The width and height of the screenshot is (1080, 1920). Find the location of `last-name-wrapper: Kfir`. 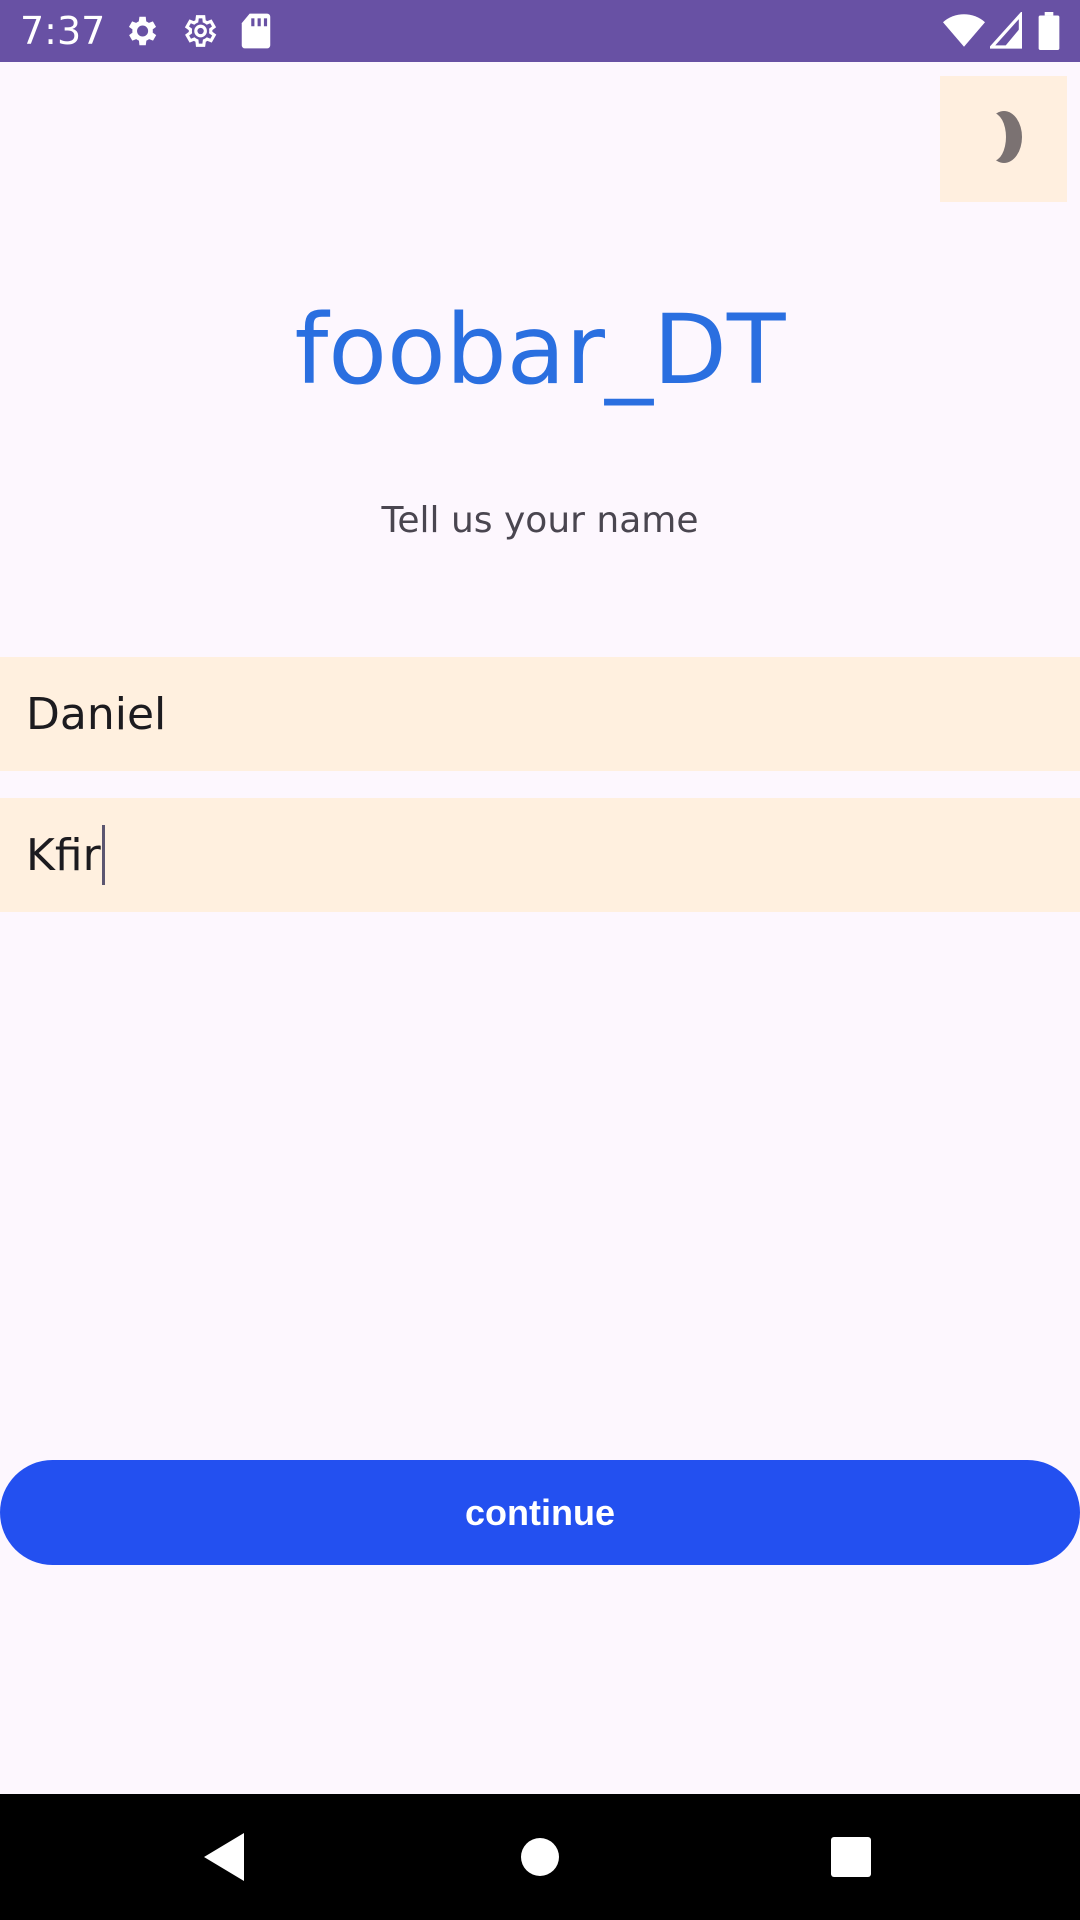

last-name-wrapper: Kfir is located at coordinates (65, 855).